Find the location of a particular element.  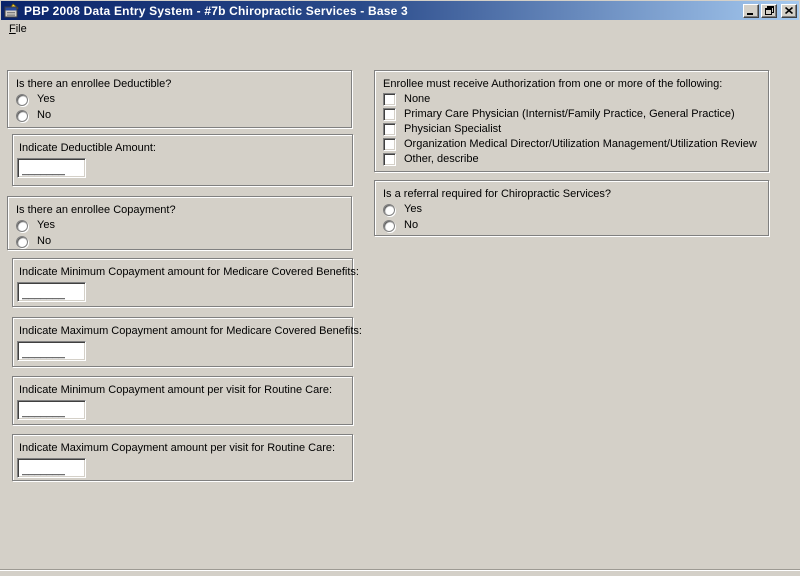

checkbox-label: None is located at coordinates (417, 99).